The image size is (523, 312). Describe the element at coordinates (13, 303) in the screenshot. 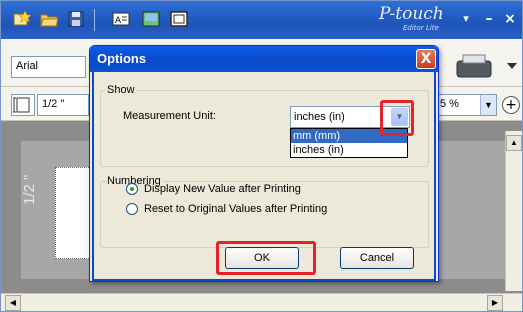

I see `scroll-left-icon: ◀` at that location.